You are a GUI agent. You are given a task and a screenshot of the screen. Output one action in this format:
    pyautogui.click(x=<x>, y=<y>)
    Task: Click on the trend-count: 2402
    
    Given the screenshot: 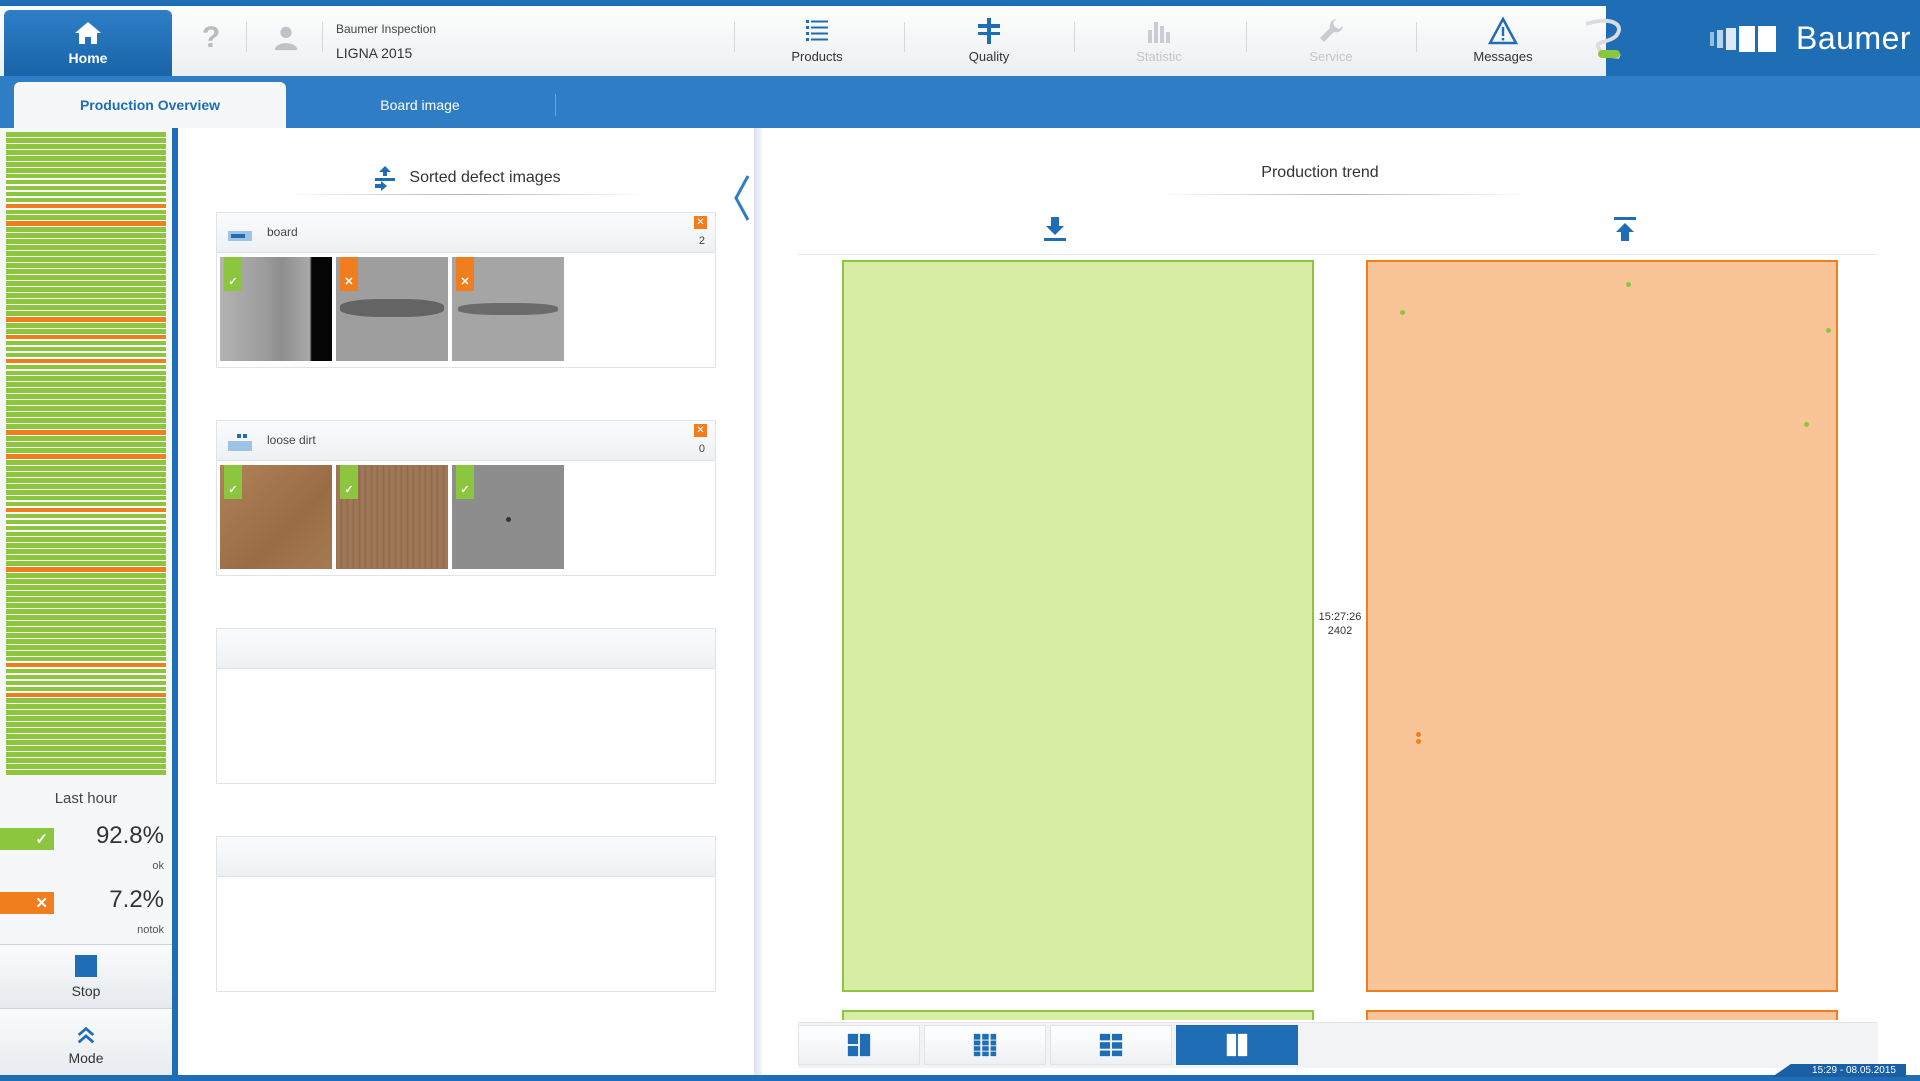 What is the action you would take?
    pyautogui.click(x=1340, y=631)
    